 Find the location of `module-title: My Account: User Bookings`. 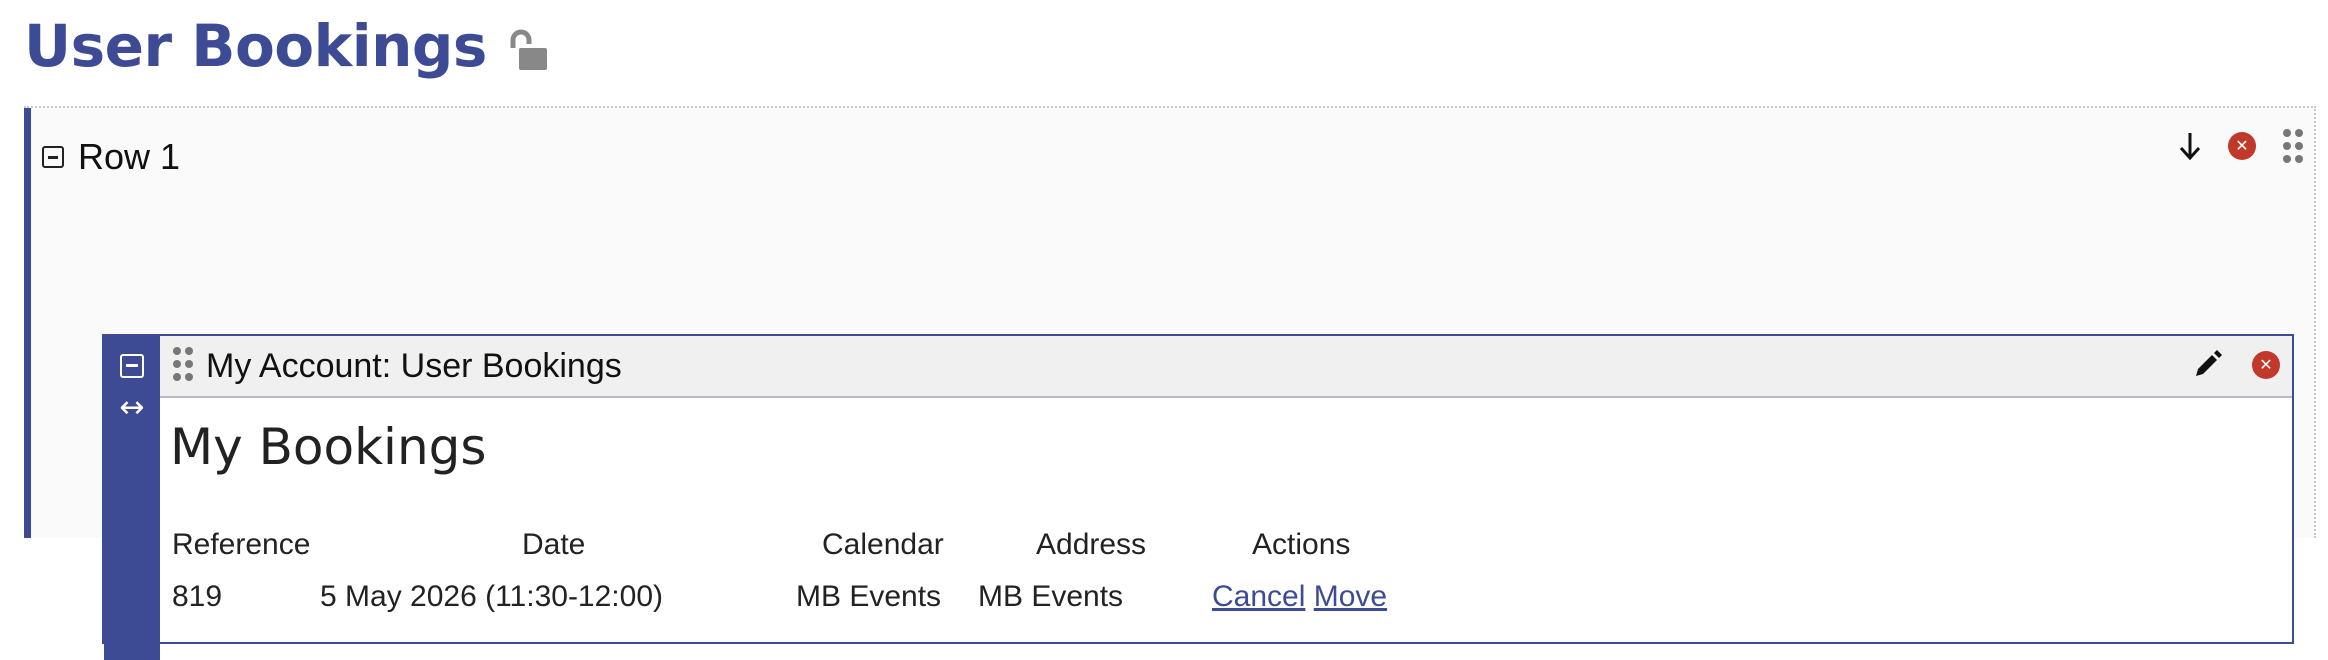

module-title: My Account: User Bookings is located at coordinates (414, 365).